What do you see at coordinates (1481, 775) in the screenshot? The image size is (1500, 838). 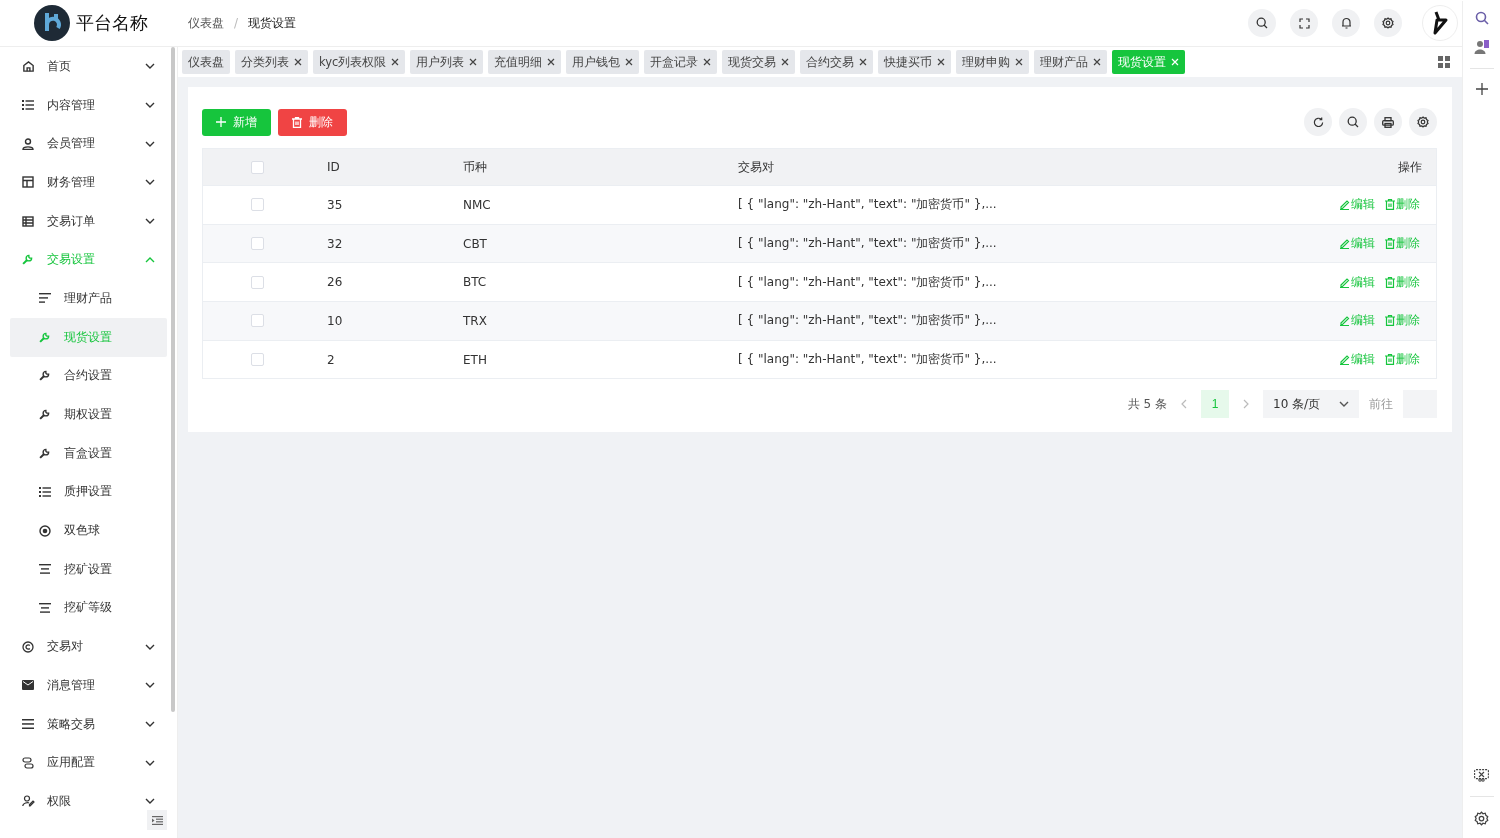 I see `screen-cast-icon` at bounding box center [1481, 775].